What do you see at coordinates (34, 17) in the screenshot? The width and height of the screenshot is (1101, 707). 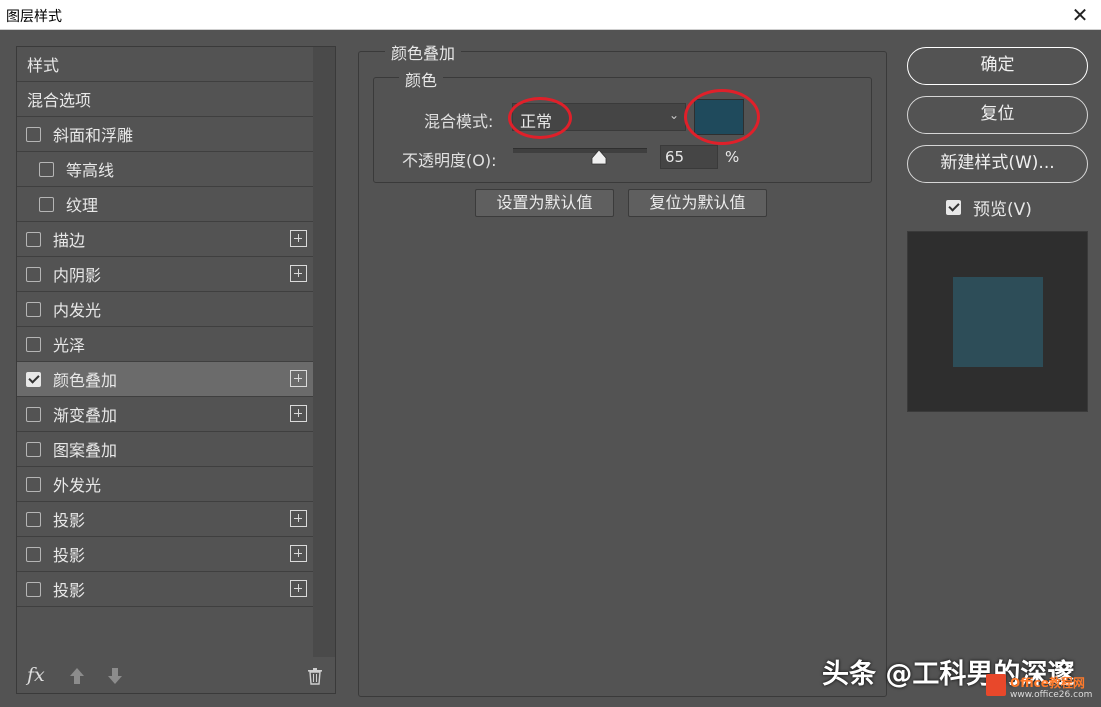 I see `dialog-title: 图层样式` at bounding box center [34, 17].